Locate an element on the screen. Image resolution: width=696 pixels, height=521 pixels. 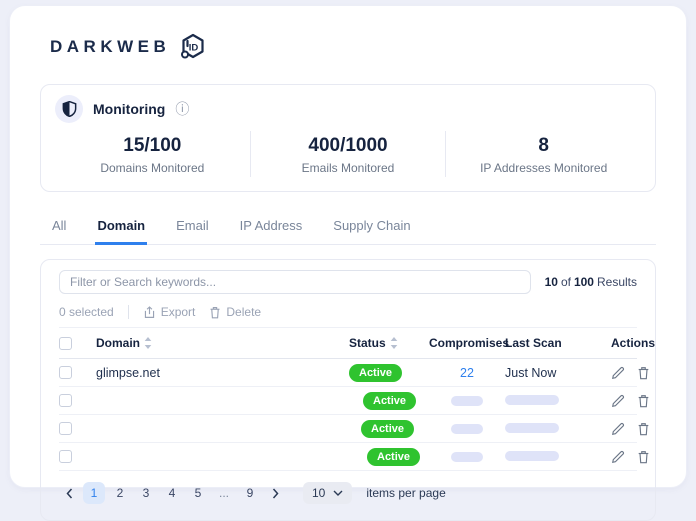
darkweb-id-logo: DARKWEB ID is located at coordinates (129, 47).